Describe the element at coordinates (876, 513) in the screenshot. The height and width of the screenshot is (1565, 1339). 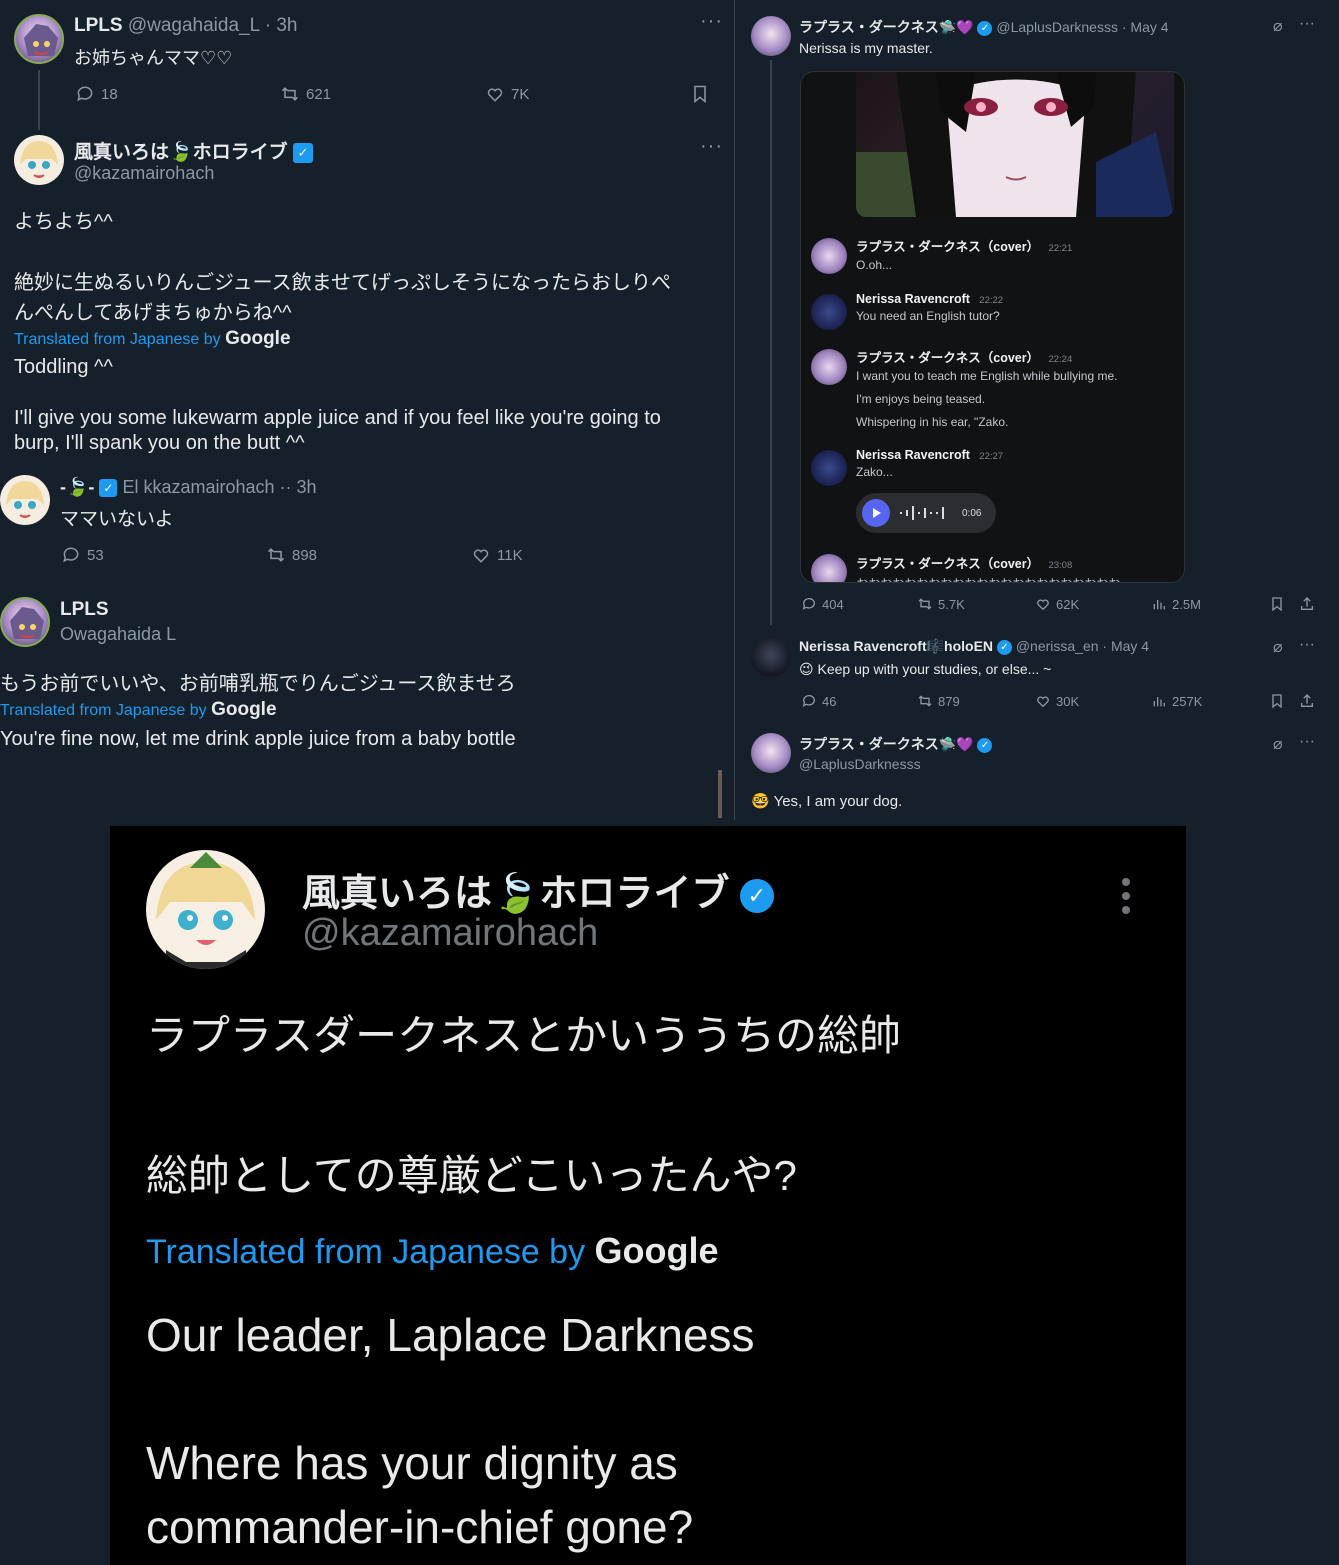
I see `play-icon` at that location.